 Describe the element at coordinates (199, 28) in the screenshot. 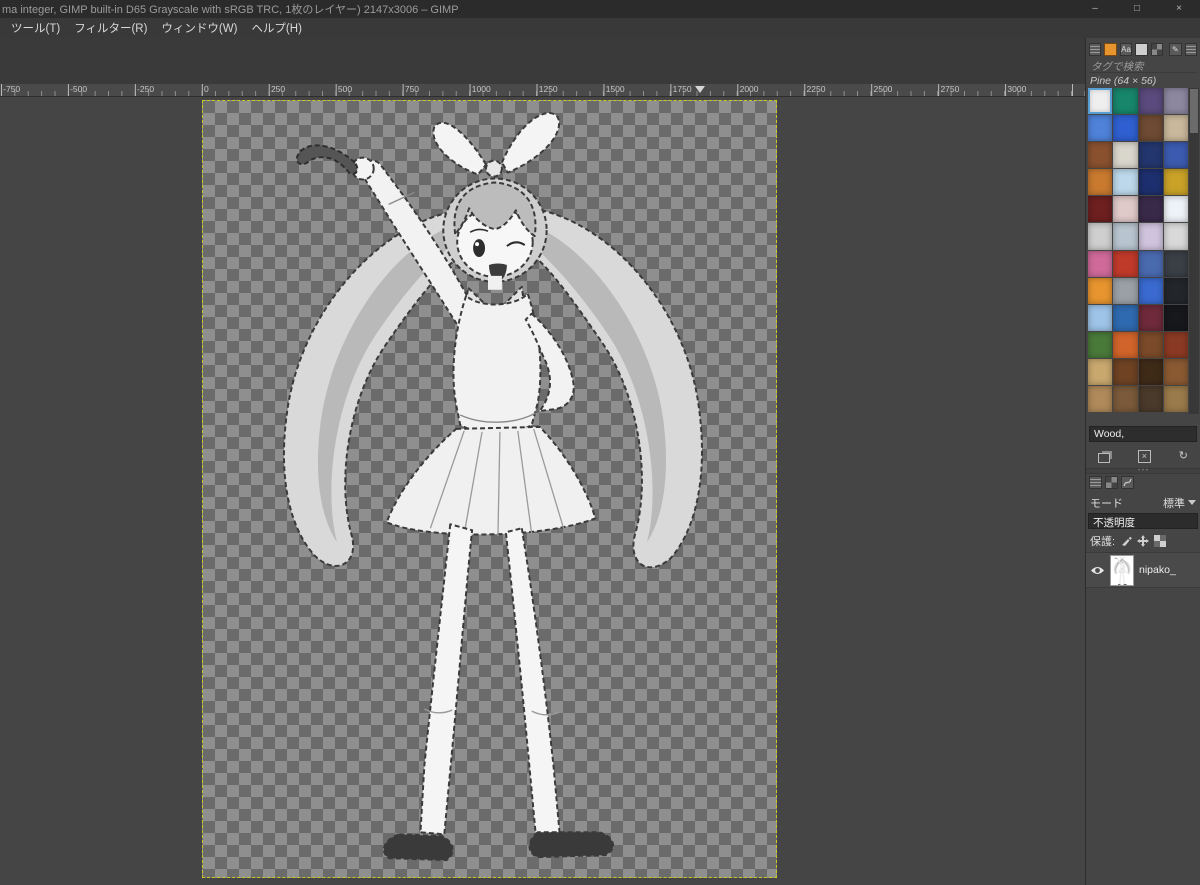

I see `menu-windows: ウィンドウ(W)` at that location.